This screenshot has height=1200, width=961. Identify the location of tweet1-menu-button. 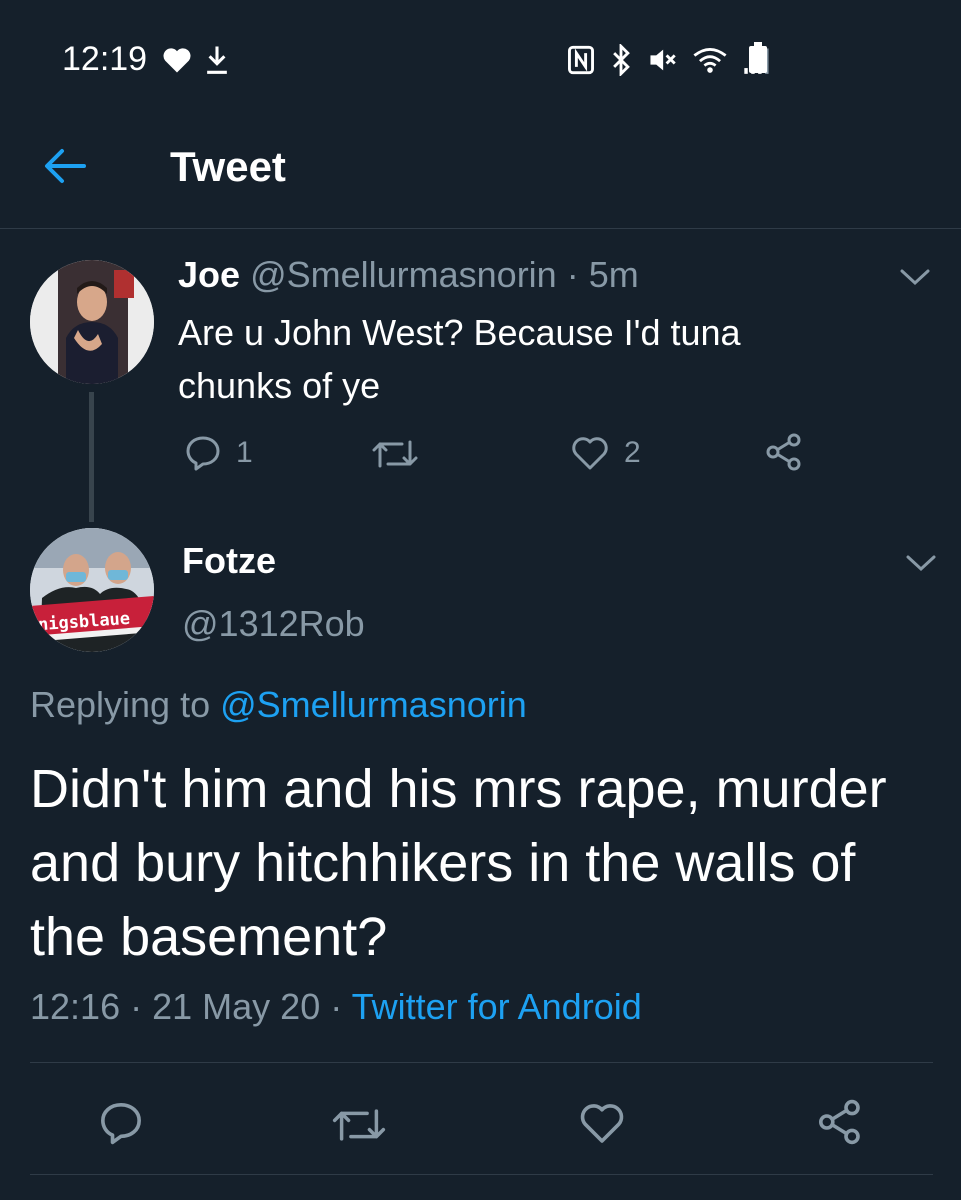
(915, 277).